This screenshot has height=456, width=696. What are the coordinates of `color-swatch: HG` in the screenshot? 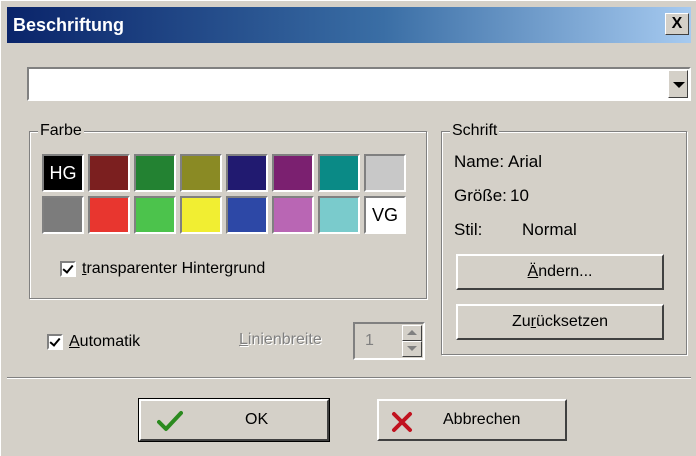 It's located at (63, 173).